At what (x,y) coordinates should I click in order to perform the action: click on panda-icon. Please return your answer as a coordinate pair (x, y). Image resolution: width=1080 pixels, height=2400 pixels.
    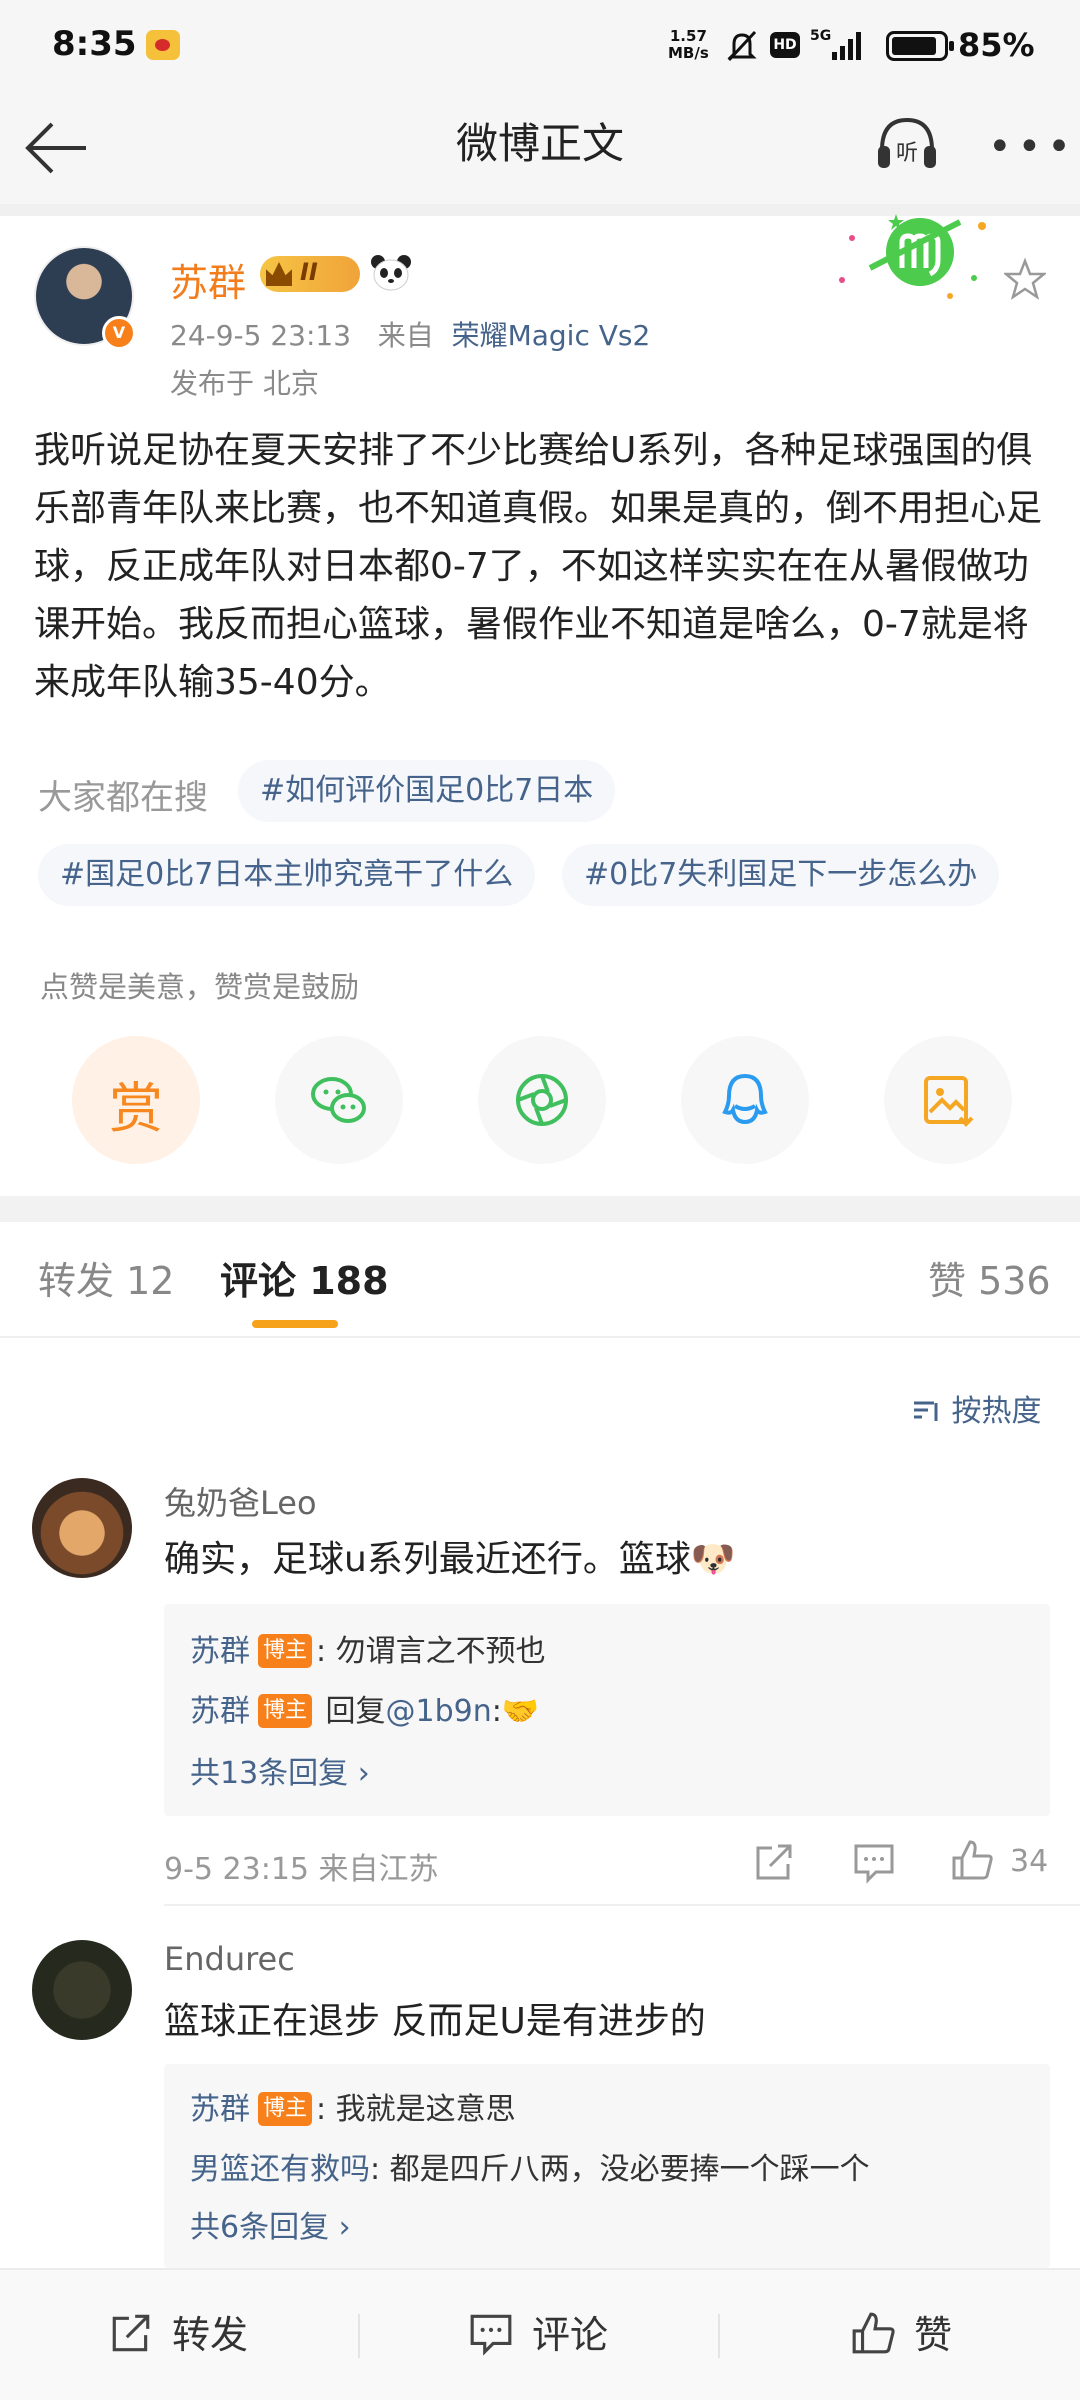
    Looking at the image, I should click on (391, 273).